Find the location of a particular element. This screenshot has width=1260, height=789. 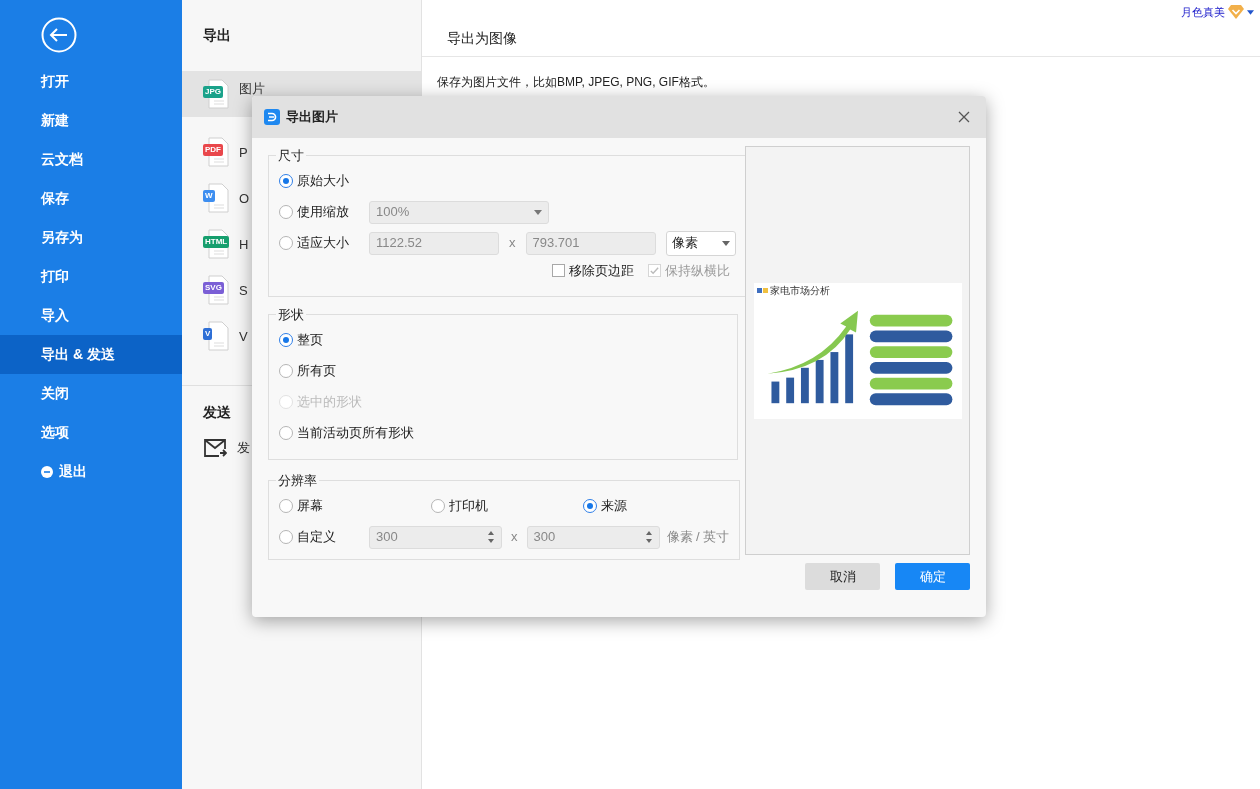

group-legend: 分辨率 is located at coordinates (297, 481).